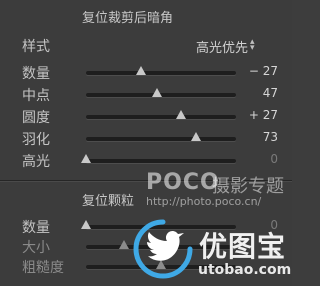 The width and height of the screenshot is (320, 286). I want to click on style-dropdown: 高光优先, so click(222, 46).